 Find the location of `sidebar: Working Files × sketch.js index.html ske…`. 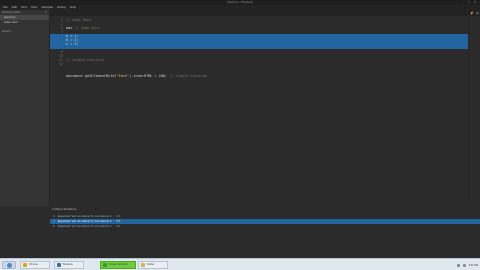

sidebar: Working Files × sketch.js index.html ske… is located at coordinates (25, 108).